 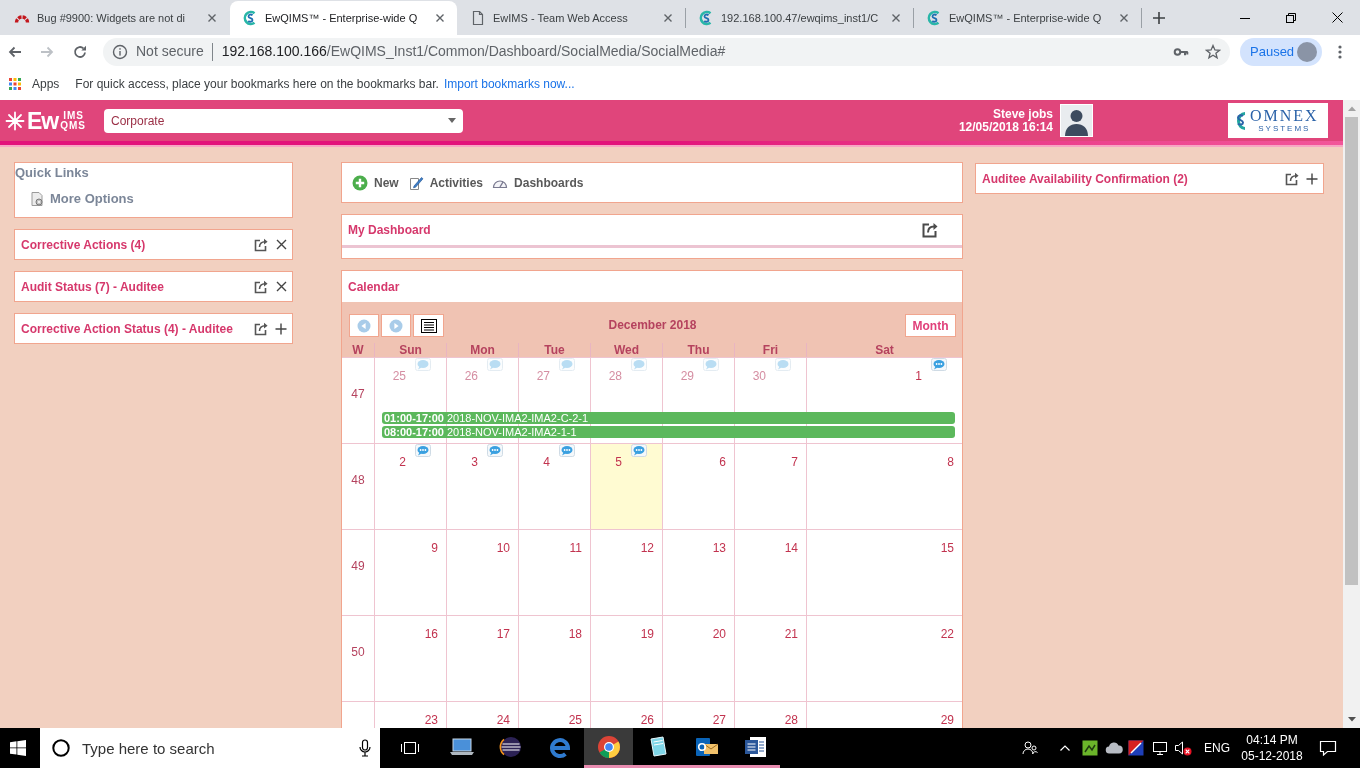 What do you see at coordinates (719, 548) in the screenshot?
I see `day-number: 13` at bounding box center [719, 548].